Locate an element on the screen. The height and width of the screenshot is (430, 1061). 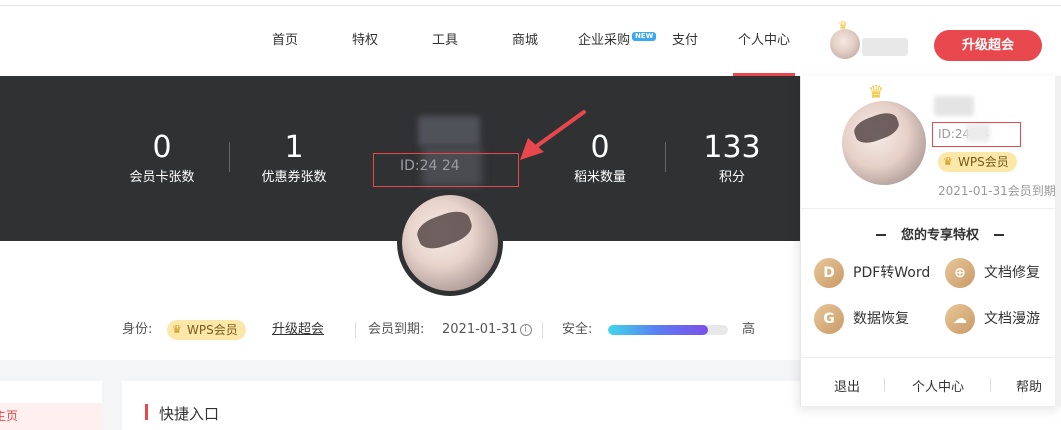
security-bar is located at coordinates (668, 330).